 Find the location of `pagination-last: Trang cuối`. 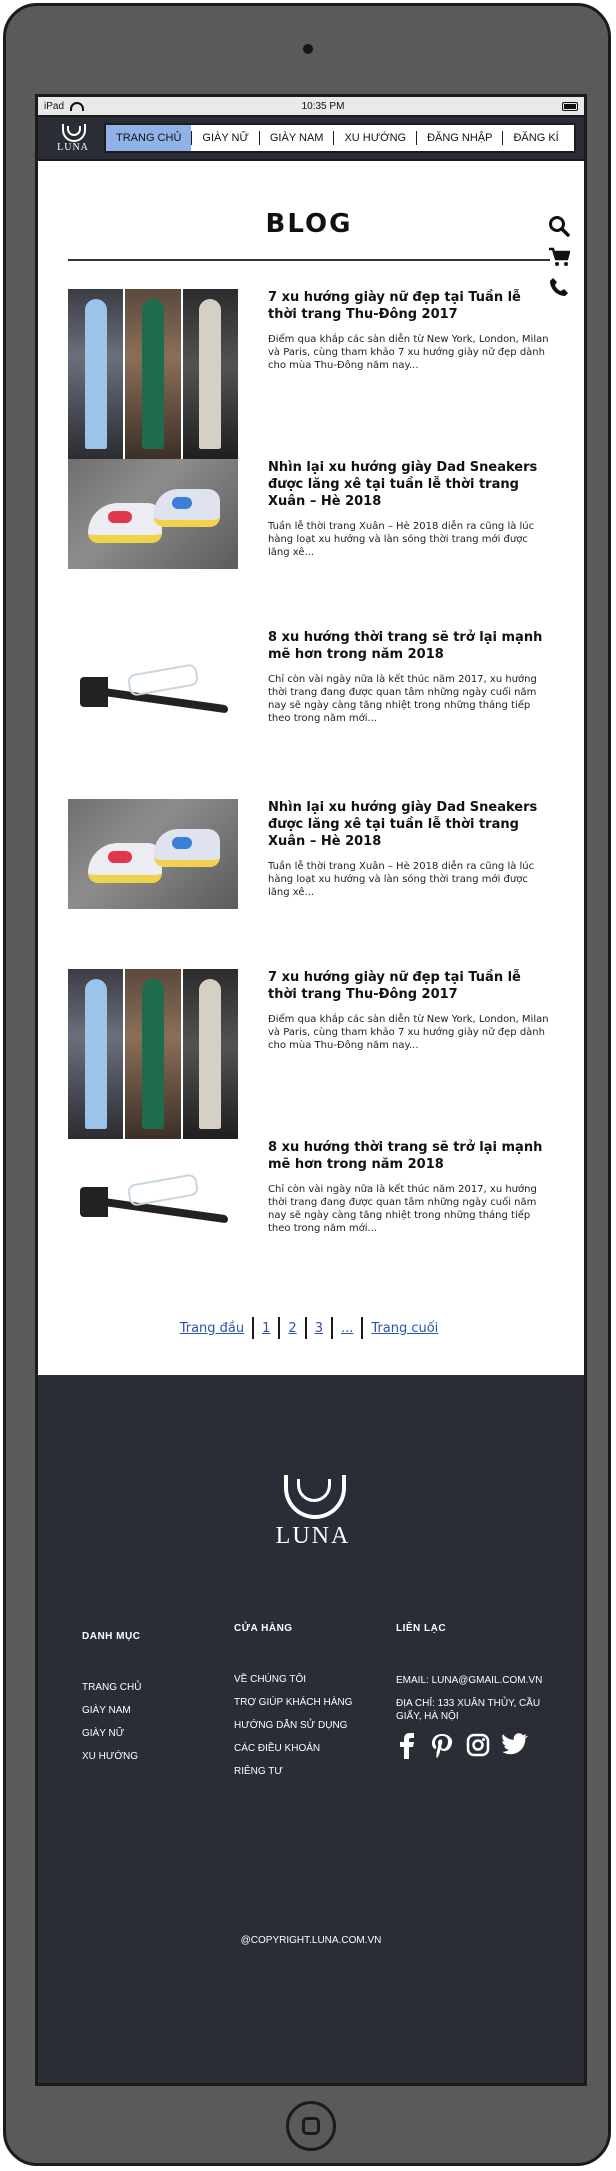

pagination-last: Trang cuối is located at coordinates (404, 1328).